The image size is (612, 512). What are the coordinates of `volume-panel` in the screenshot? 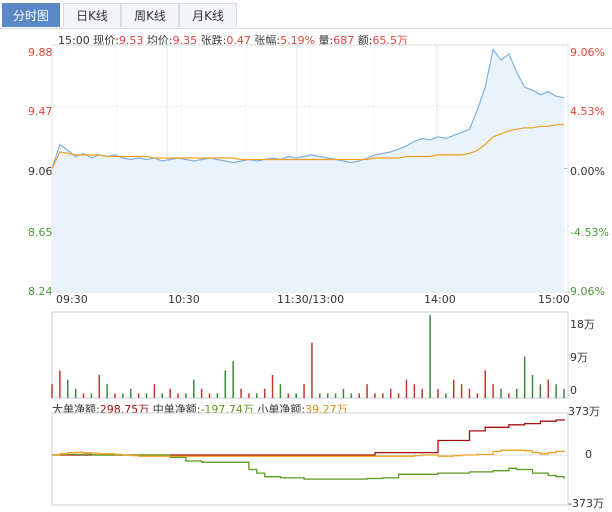 It's located at (310, 355).